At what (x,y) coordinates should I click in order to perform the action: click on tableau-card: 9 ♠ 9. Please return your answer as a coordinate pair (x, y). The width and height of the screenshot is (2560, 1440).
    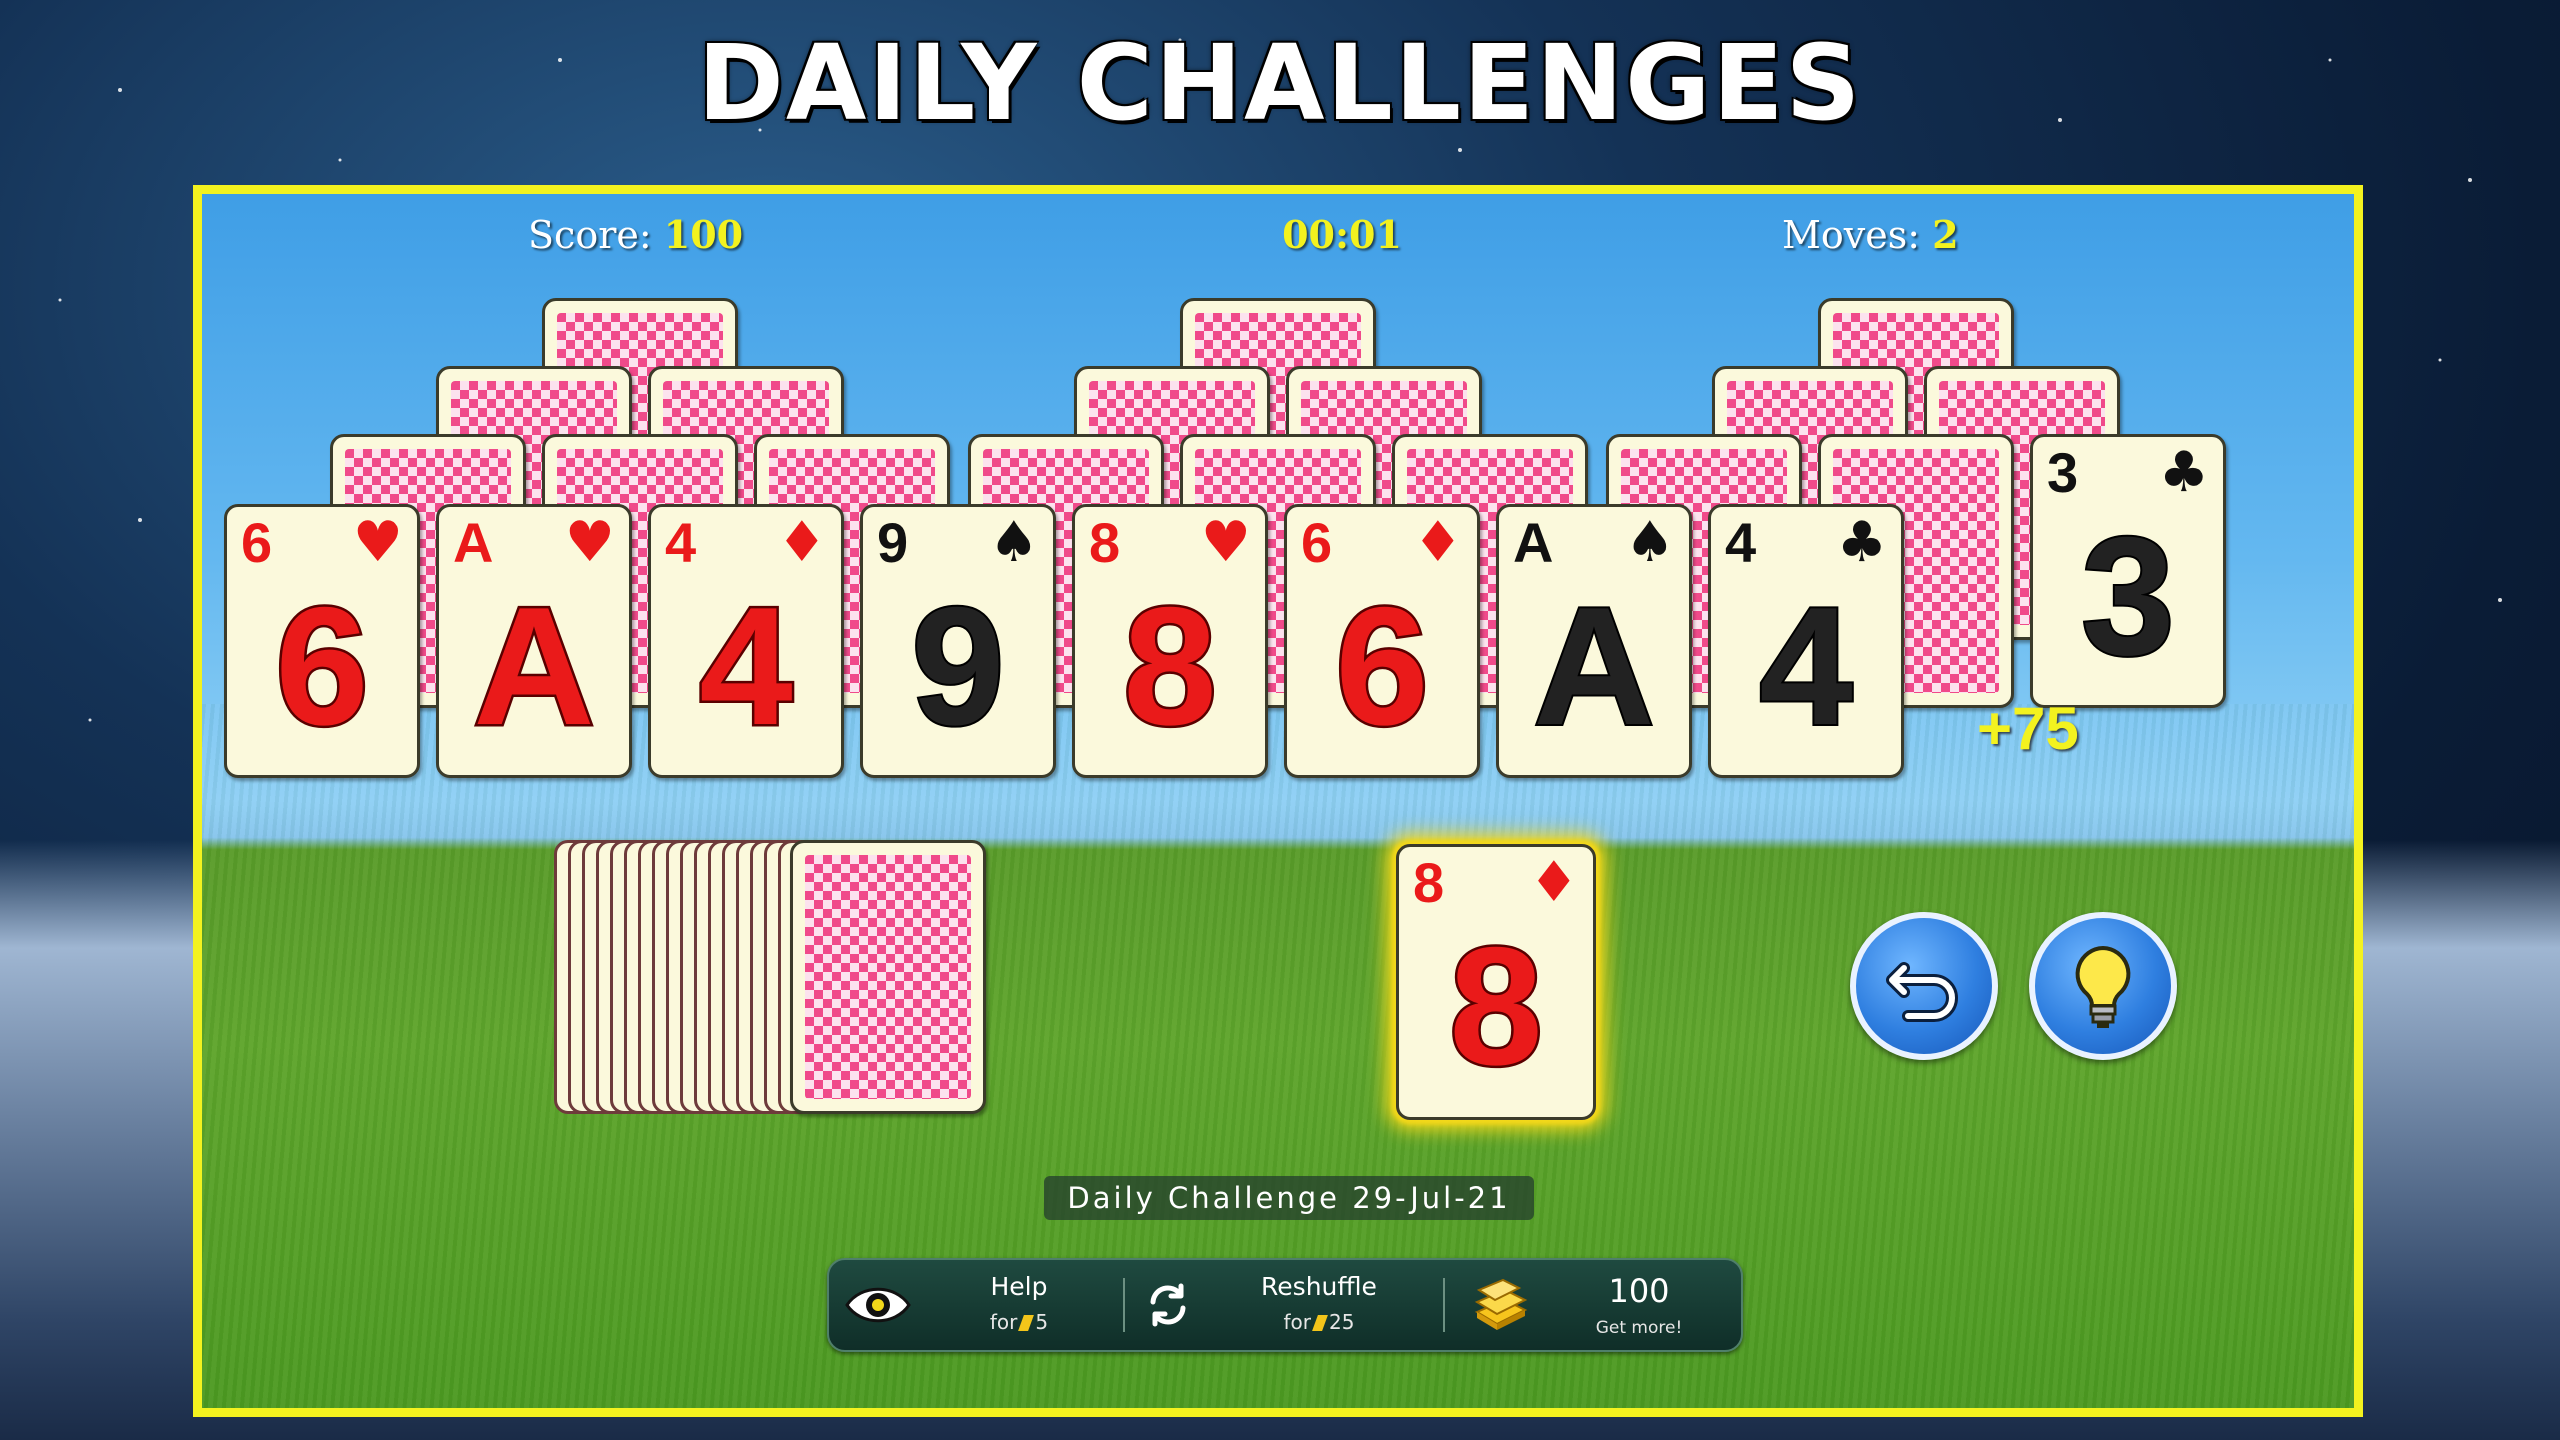
    Looking at the image, I should click on (958, 641).